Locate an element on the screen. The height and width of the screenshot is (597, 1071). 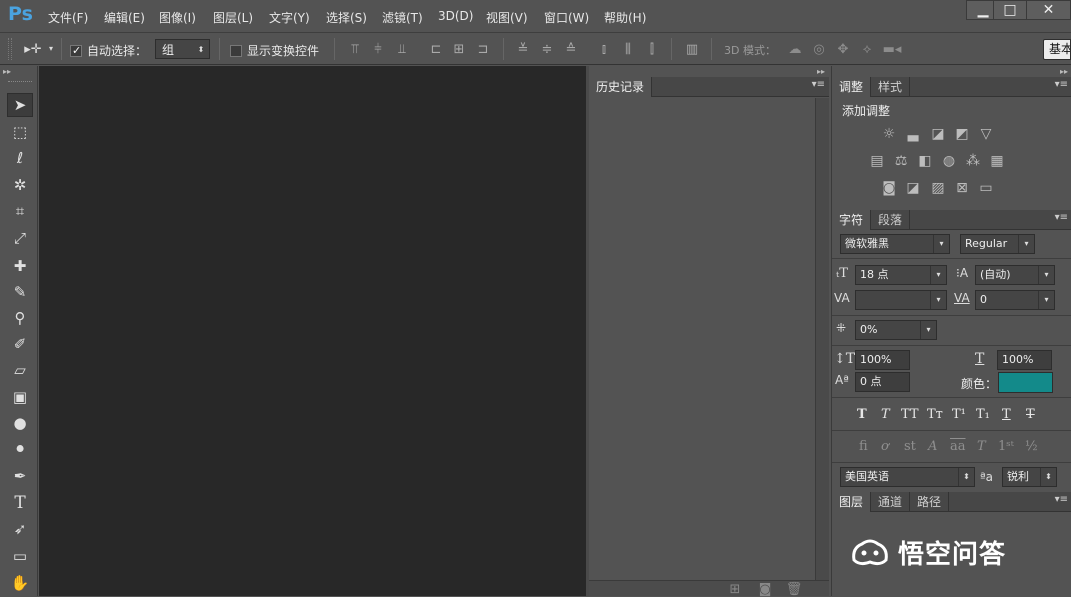
faux-italic-icon: T is located at coordinates (885, 414).